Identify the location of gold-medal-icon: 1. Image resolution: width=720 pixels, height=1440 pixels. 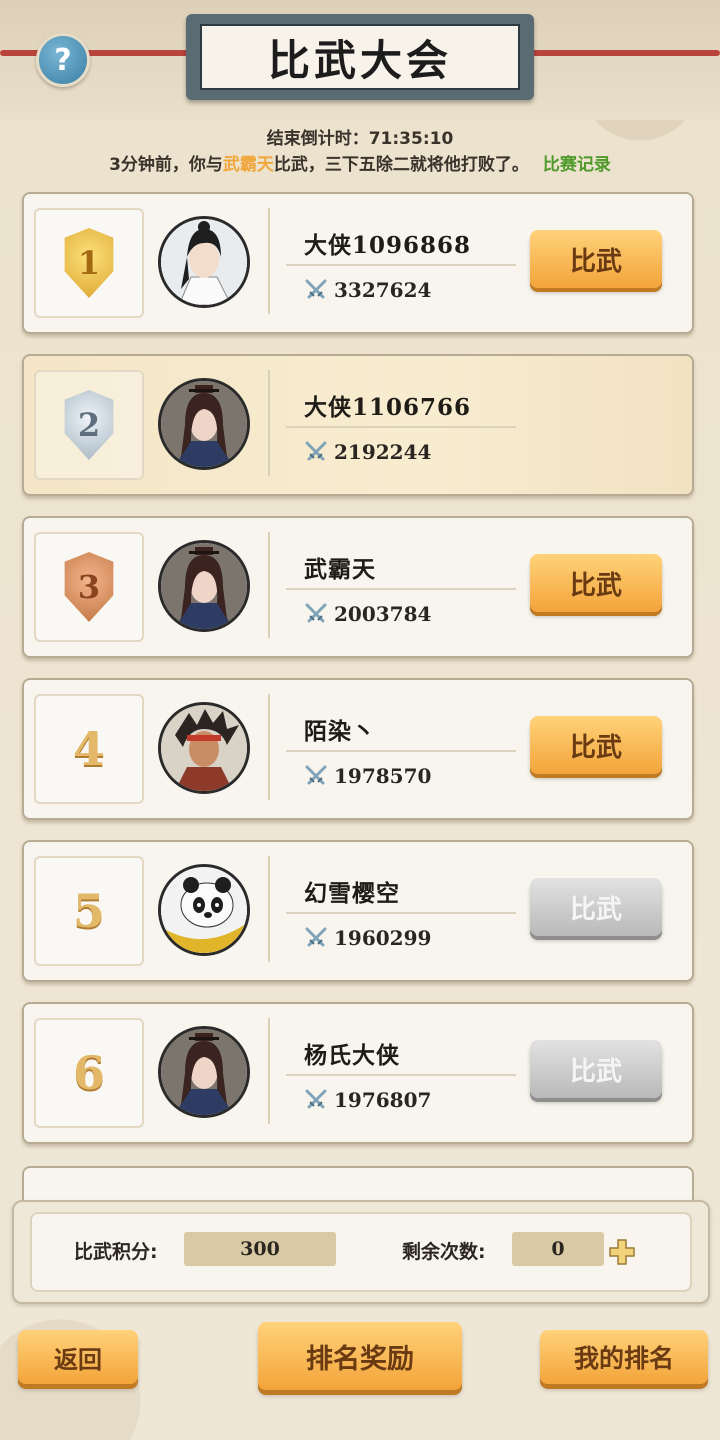
(89, 263).